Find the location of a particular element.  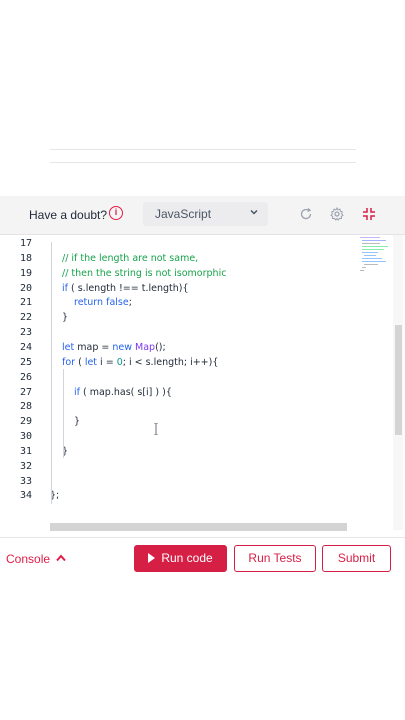

line-number: 23 is located at coordinates (25, 333).